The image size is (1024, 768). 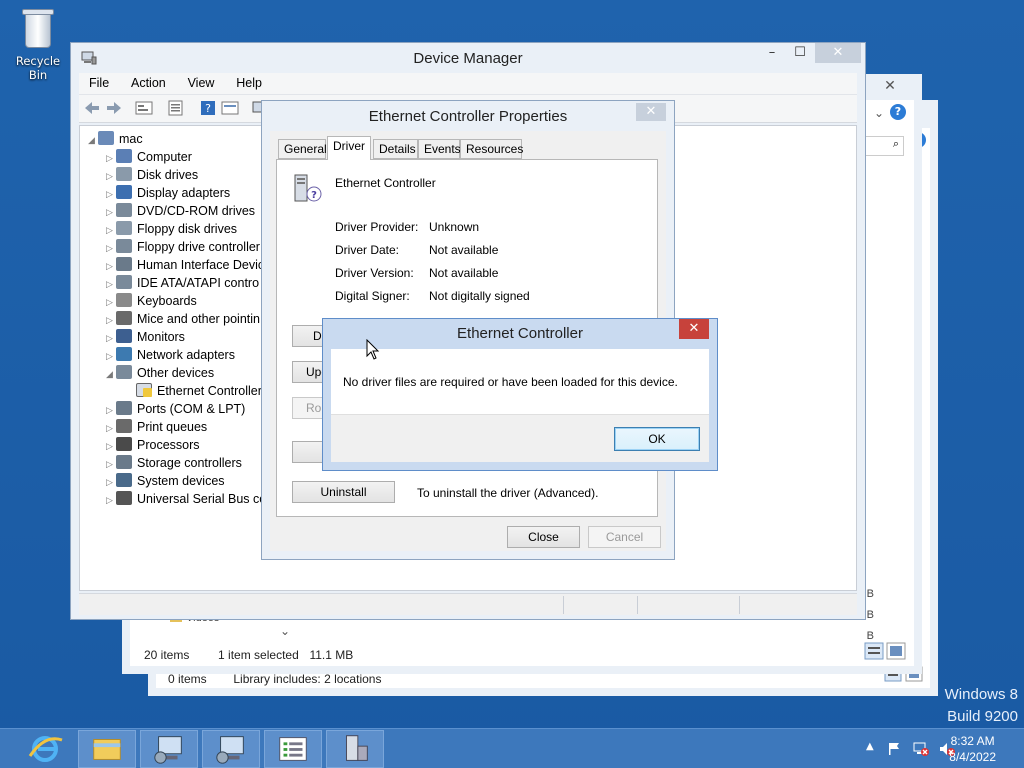 What do you see at coordinates (248, 81) in the screenshot?
I see `menu-help: Help` at bounding box center [248, 81].